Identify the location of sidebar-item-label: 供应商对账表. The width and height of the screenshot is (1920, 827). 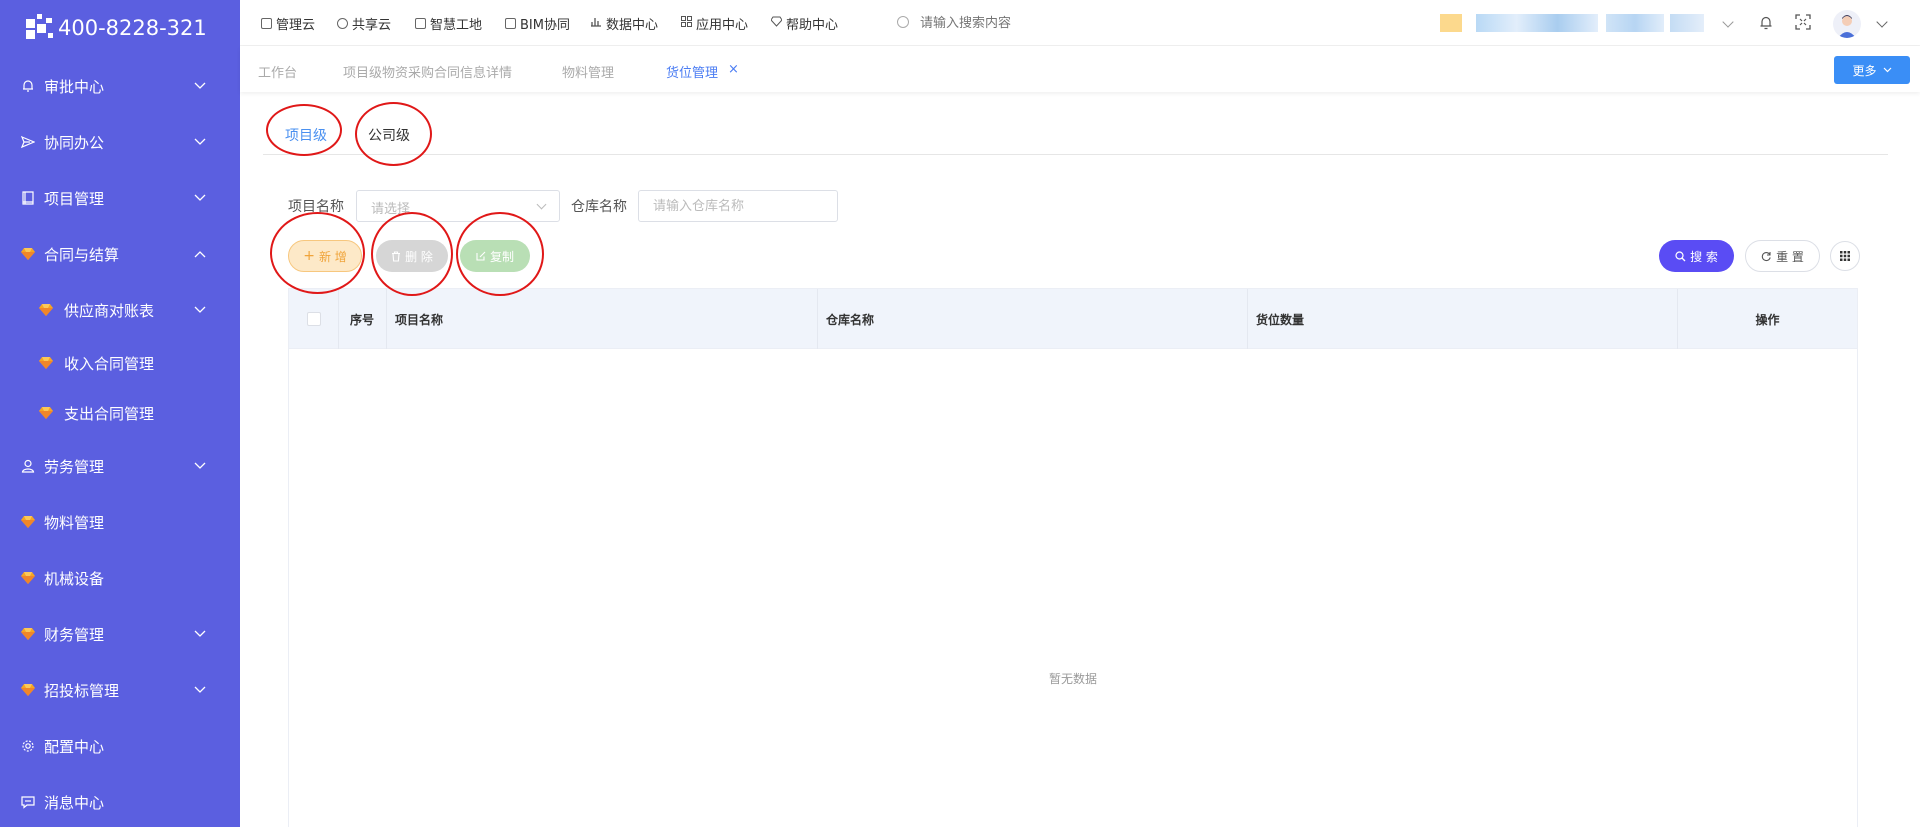
(109, 310).